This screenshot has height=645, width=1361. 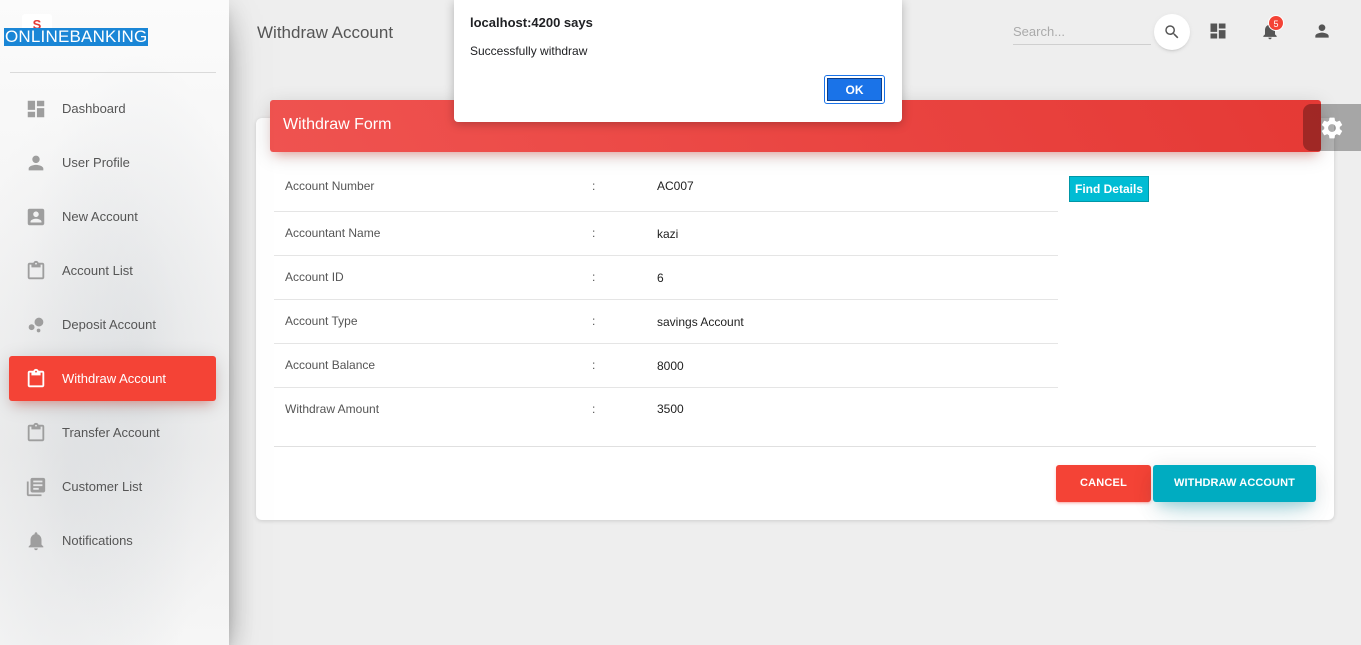 I want to click on sidebar-item-label: Notifications, so click(x=97, y=540).